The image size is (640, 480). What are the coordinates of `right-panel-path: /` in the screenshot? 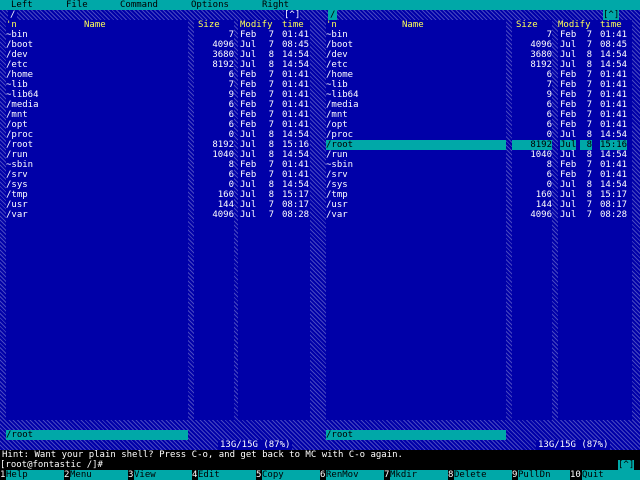 It's located at (333, 15).